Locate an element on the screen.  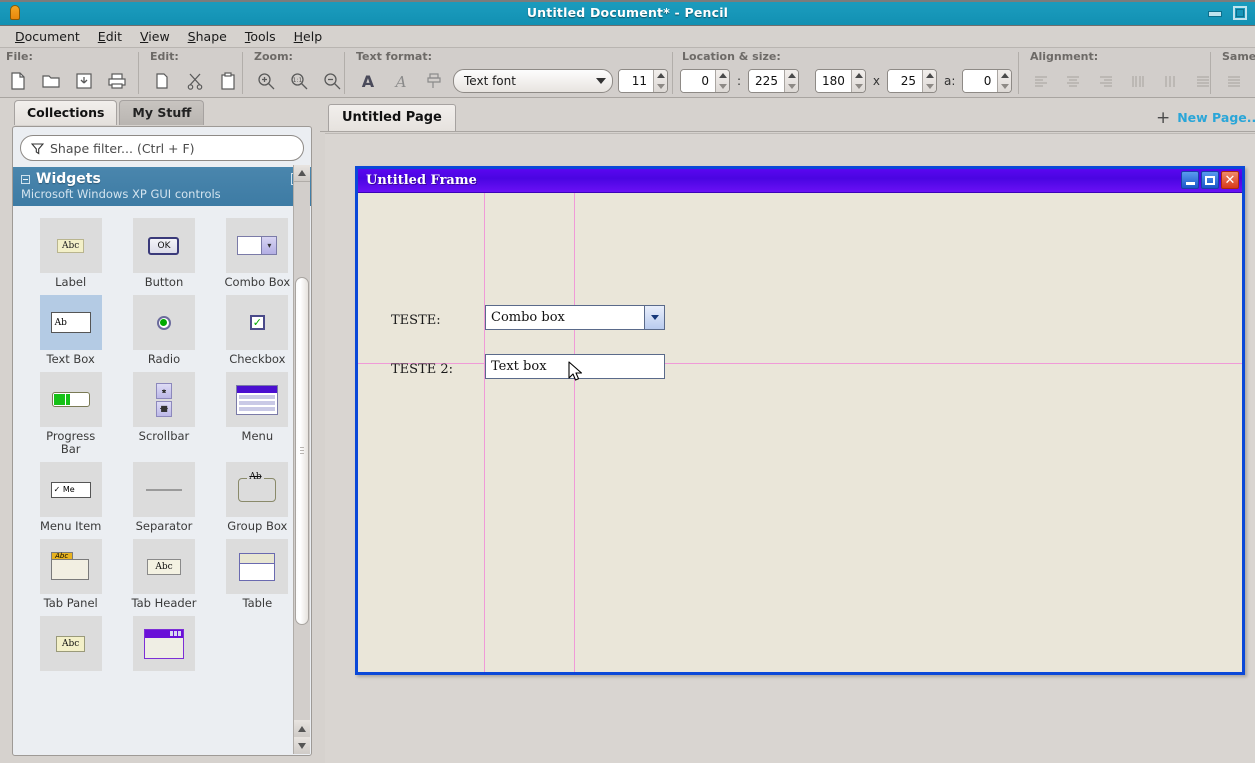
cut-scissors-icon is located at coordinates (195, 81).